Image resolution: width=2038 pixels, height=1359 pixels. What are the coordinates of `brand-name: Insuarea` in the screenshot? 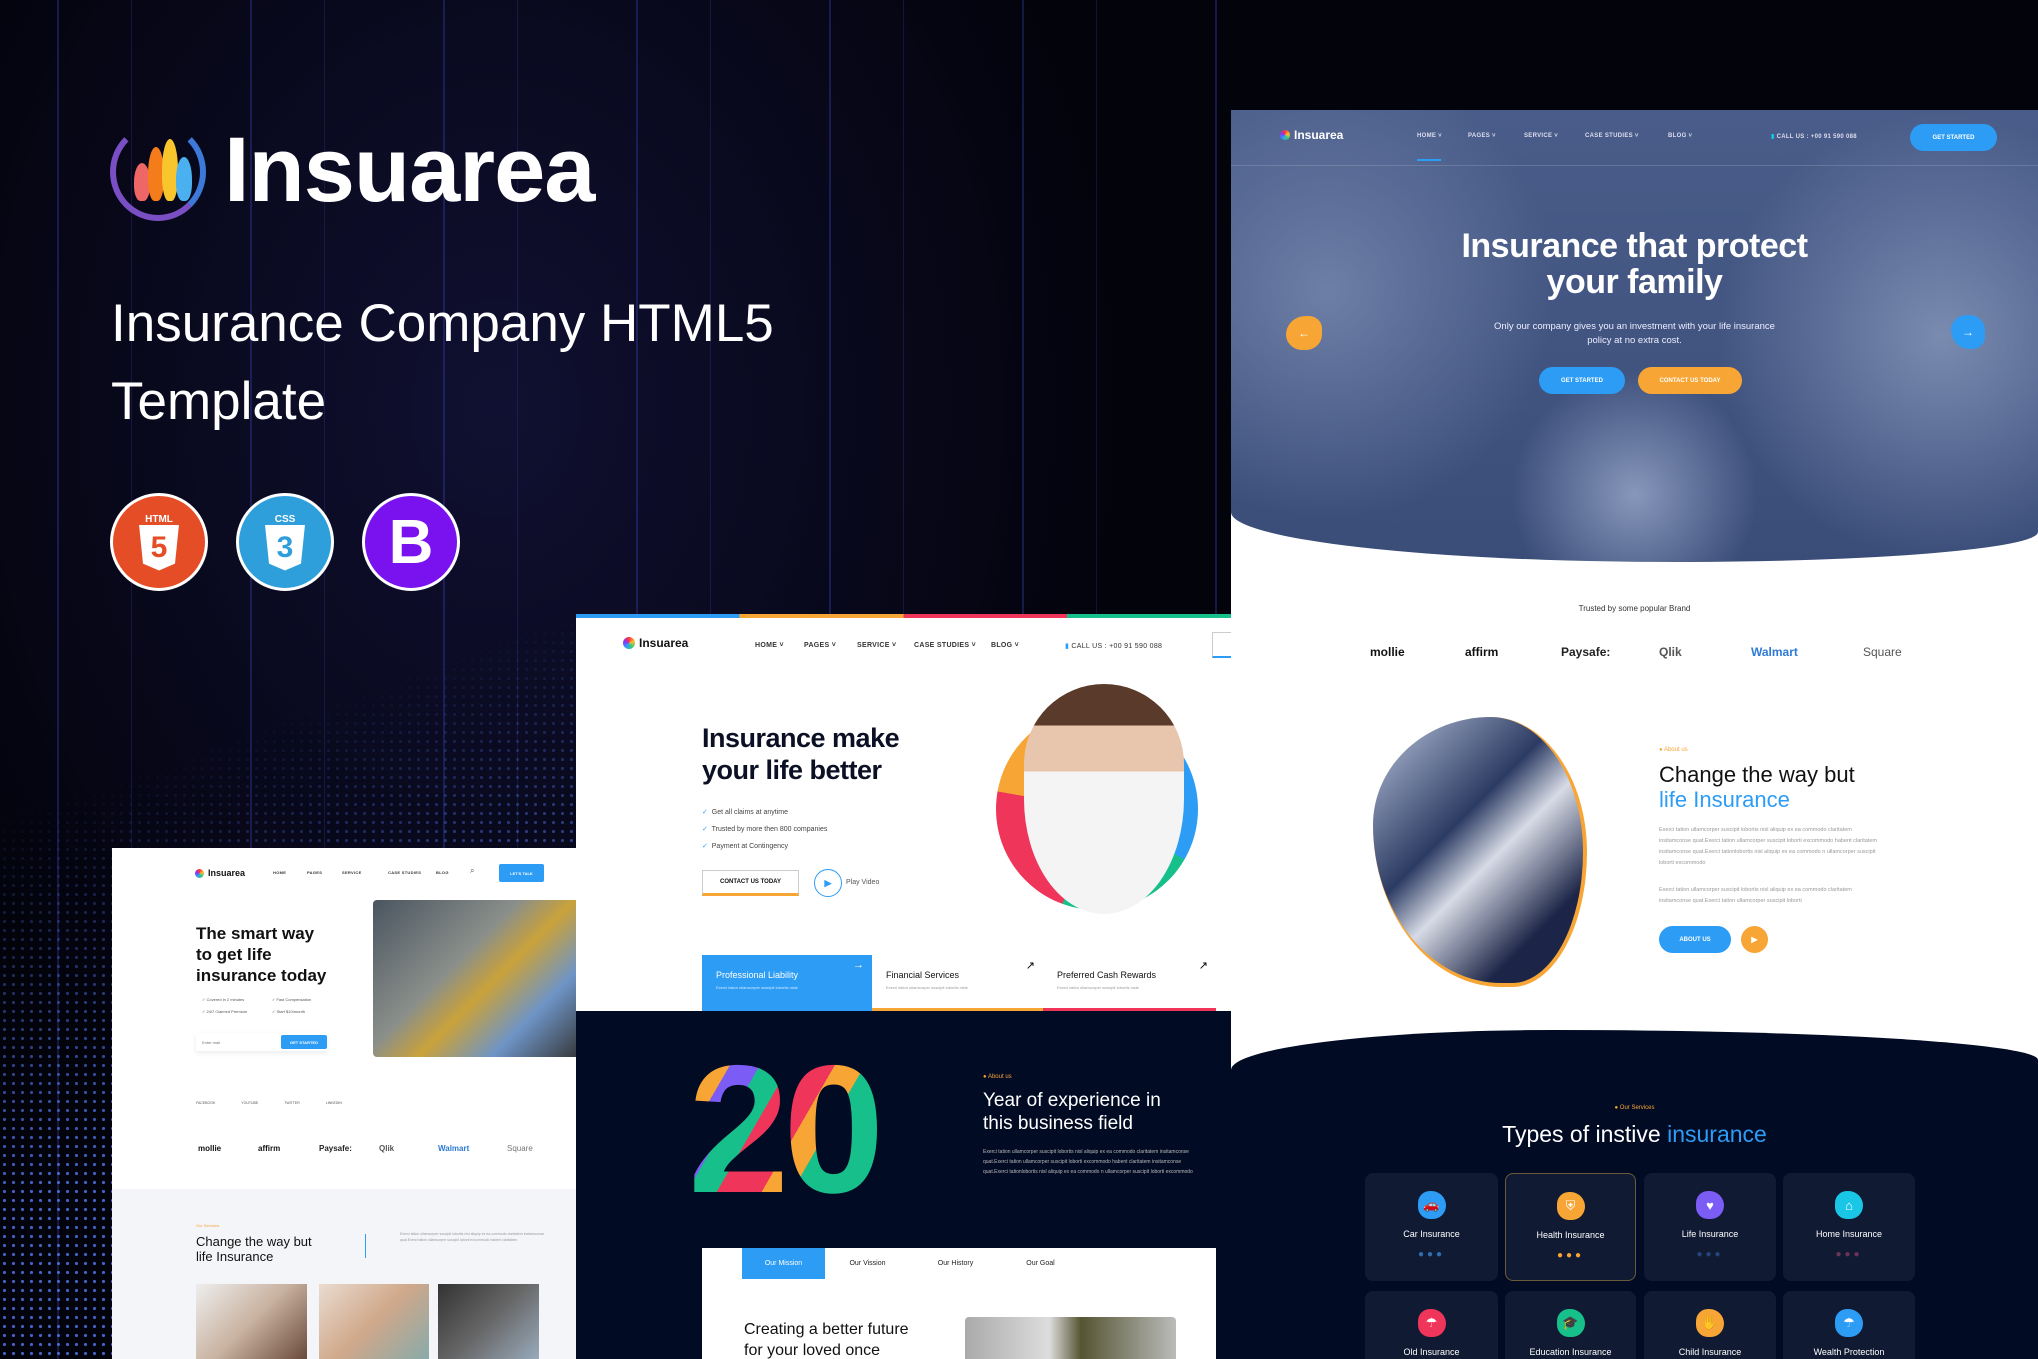 It's located at (409, 170).